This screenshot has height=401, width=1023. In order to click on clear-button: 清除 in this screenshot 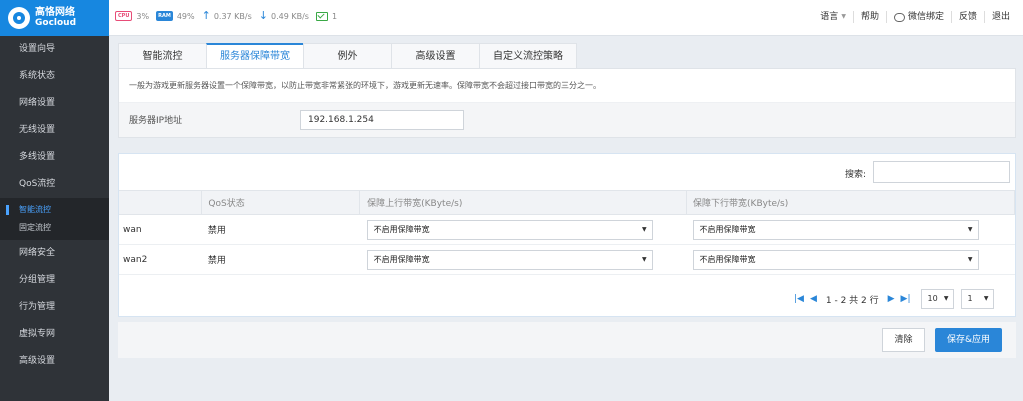, I will do `click(903, 340)`.